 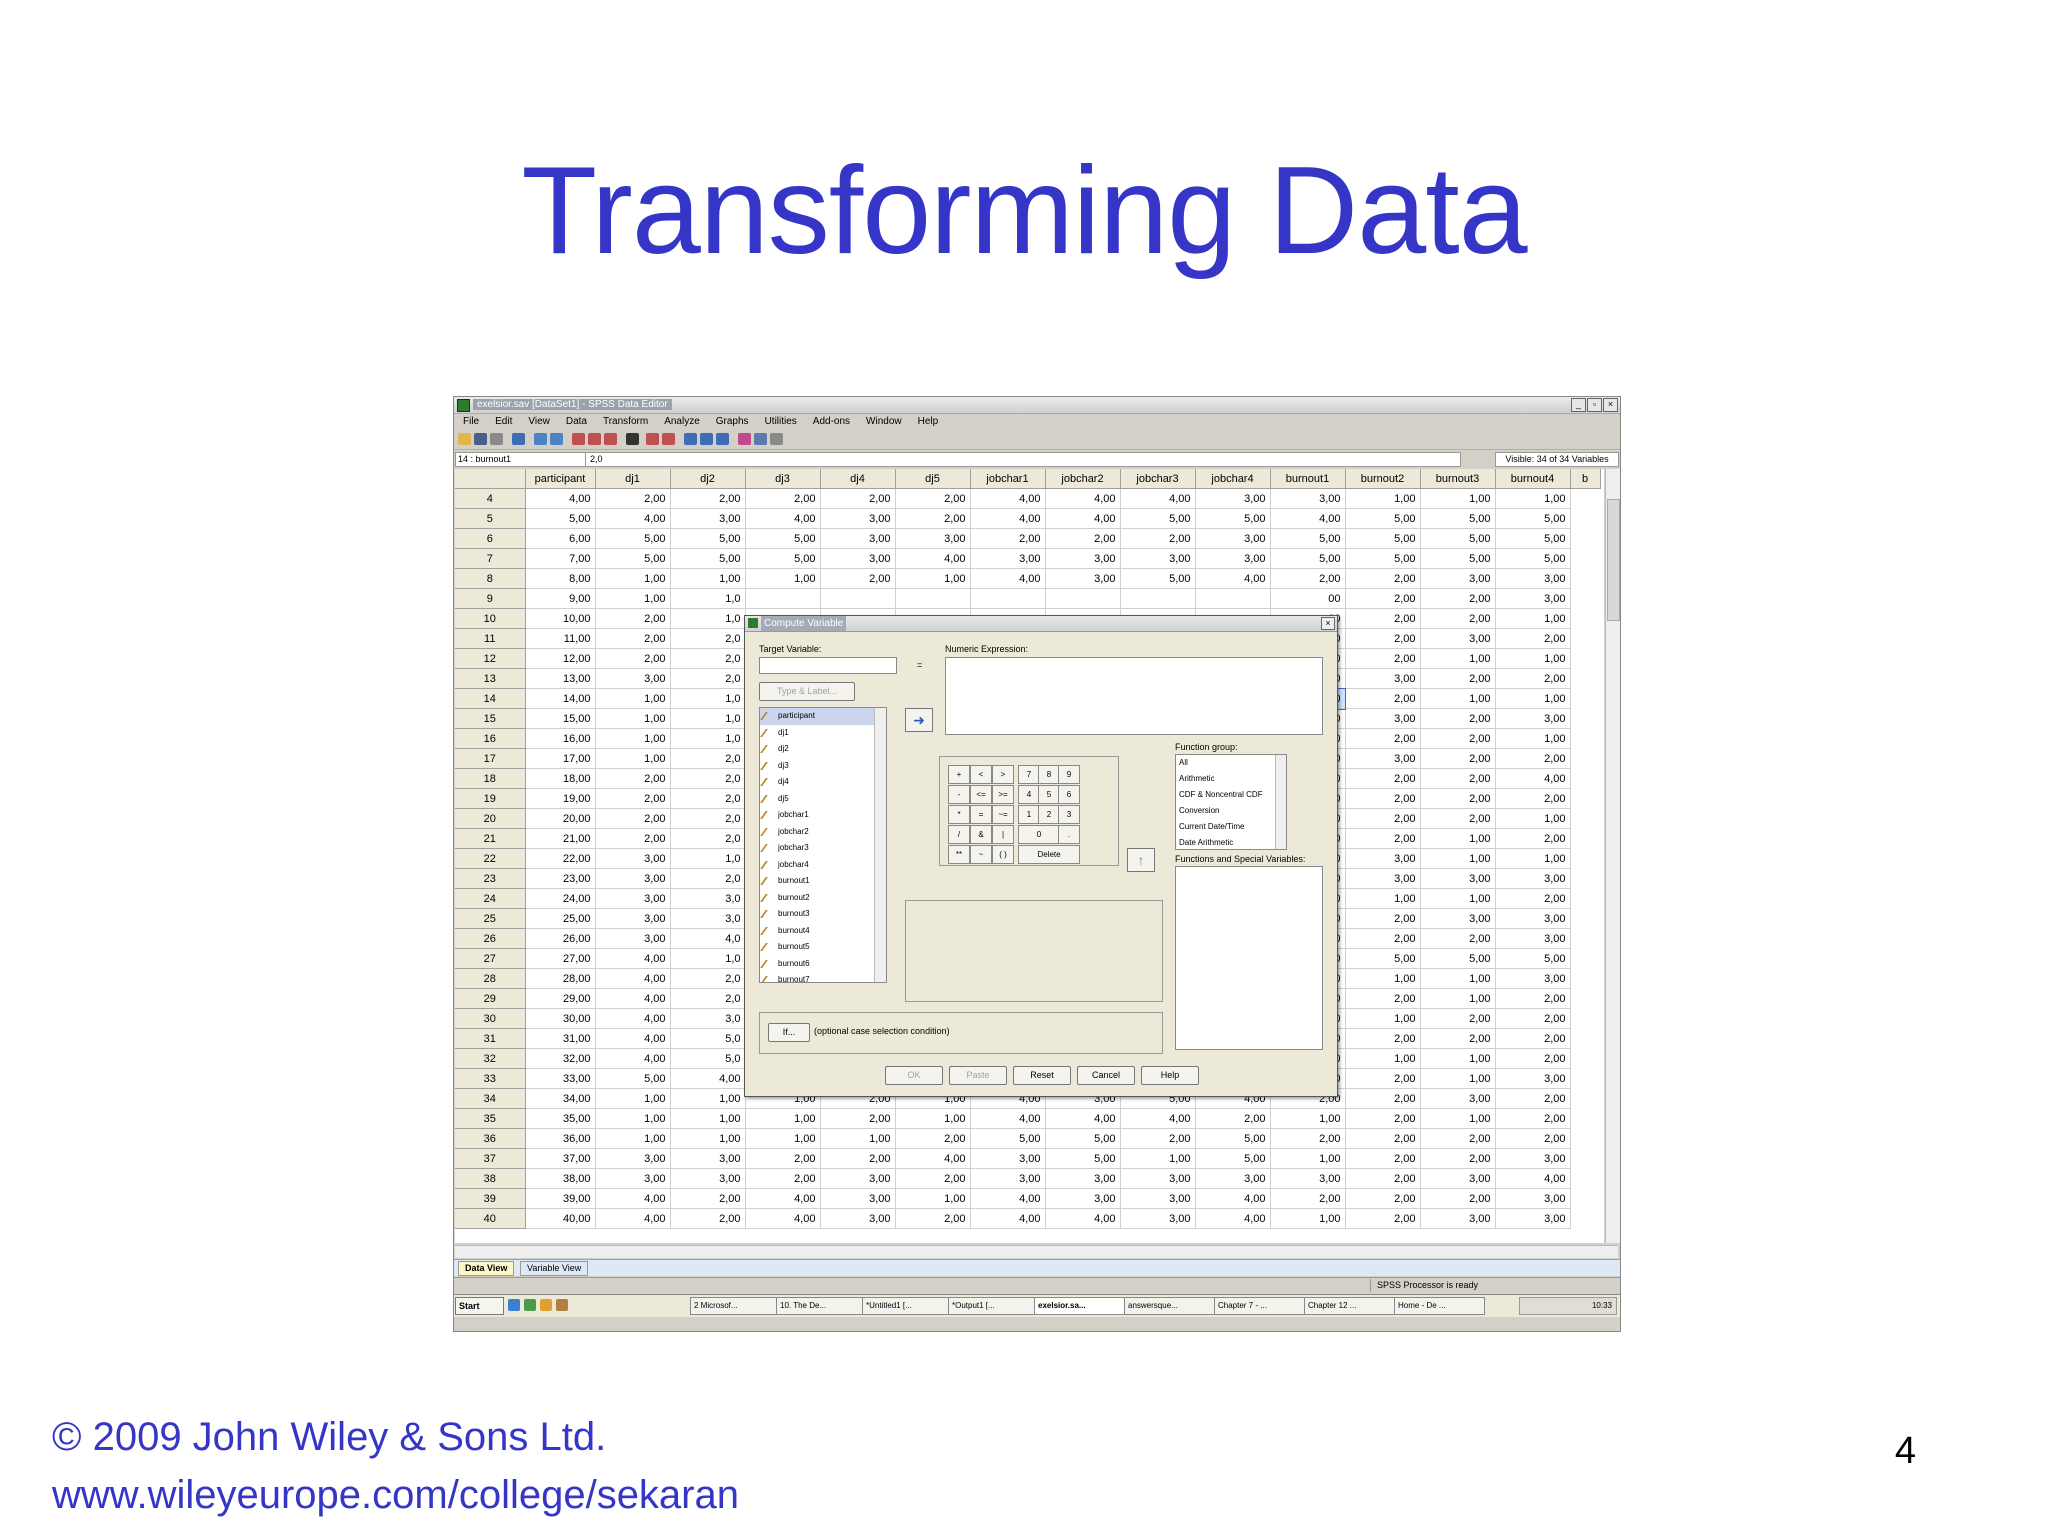 I want to click on maximize-icon: ▫, so click(x=1594, y=405).